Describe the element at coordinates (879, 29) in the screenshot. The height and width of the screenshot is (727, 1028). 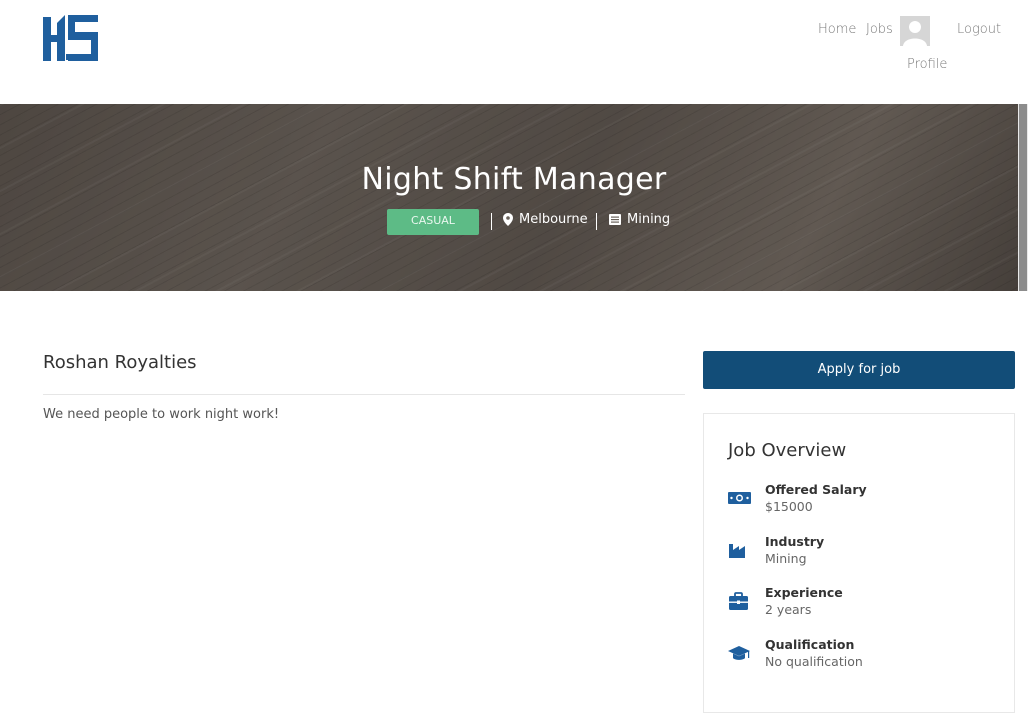
I see `nav-jobs-link: Jobs` at that location.